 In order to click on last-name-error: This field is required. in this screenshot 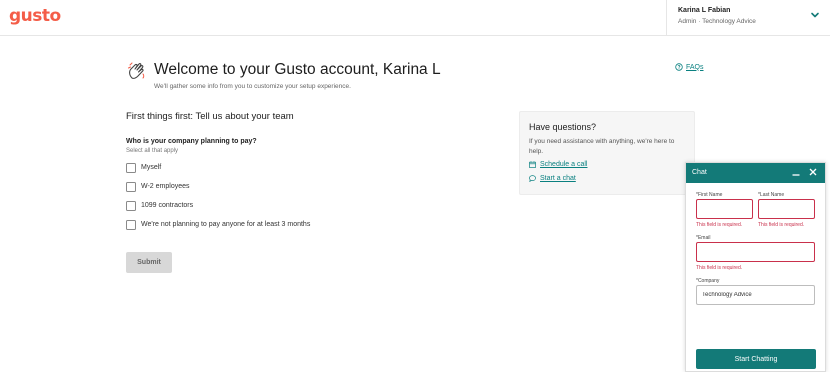, I will do `click(781, 225)`.